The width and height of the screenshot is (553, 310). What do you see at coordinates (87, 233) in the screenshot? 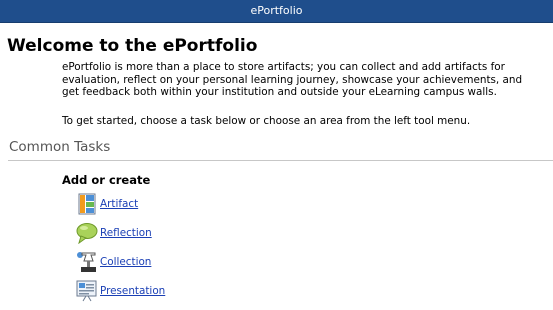
I see `reflection-icon` at bounding box center [87, 233].